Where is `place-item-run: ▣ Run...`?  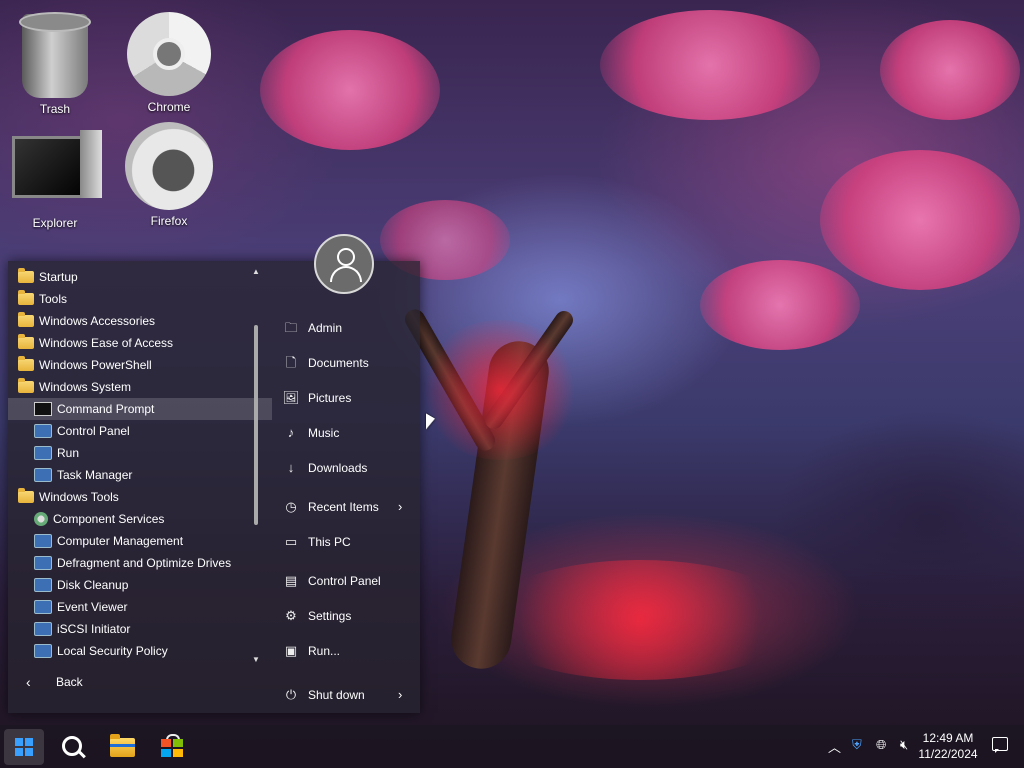 place-item-run: ▣ Run... is located at coordinates (345, 651).